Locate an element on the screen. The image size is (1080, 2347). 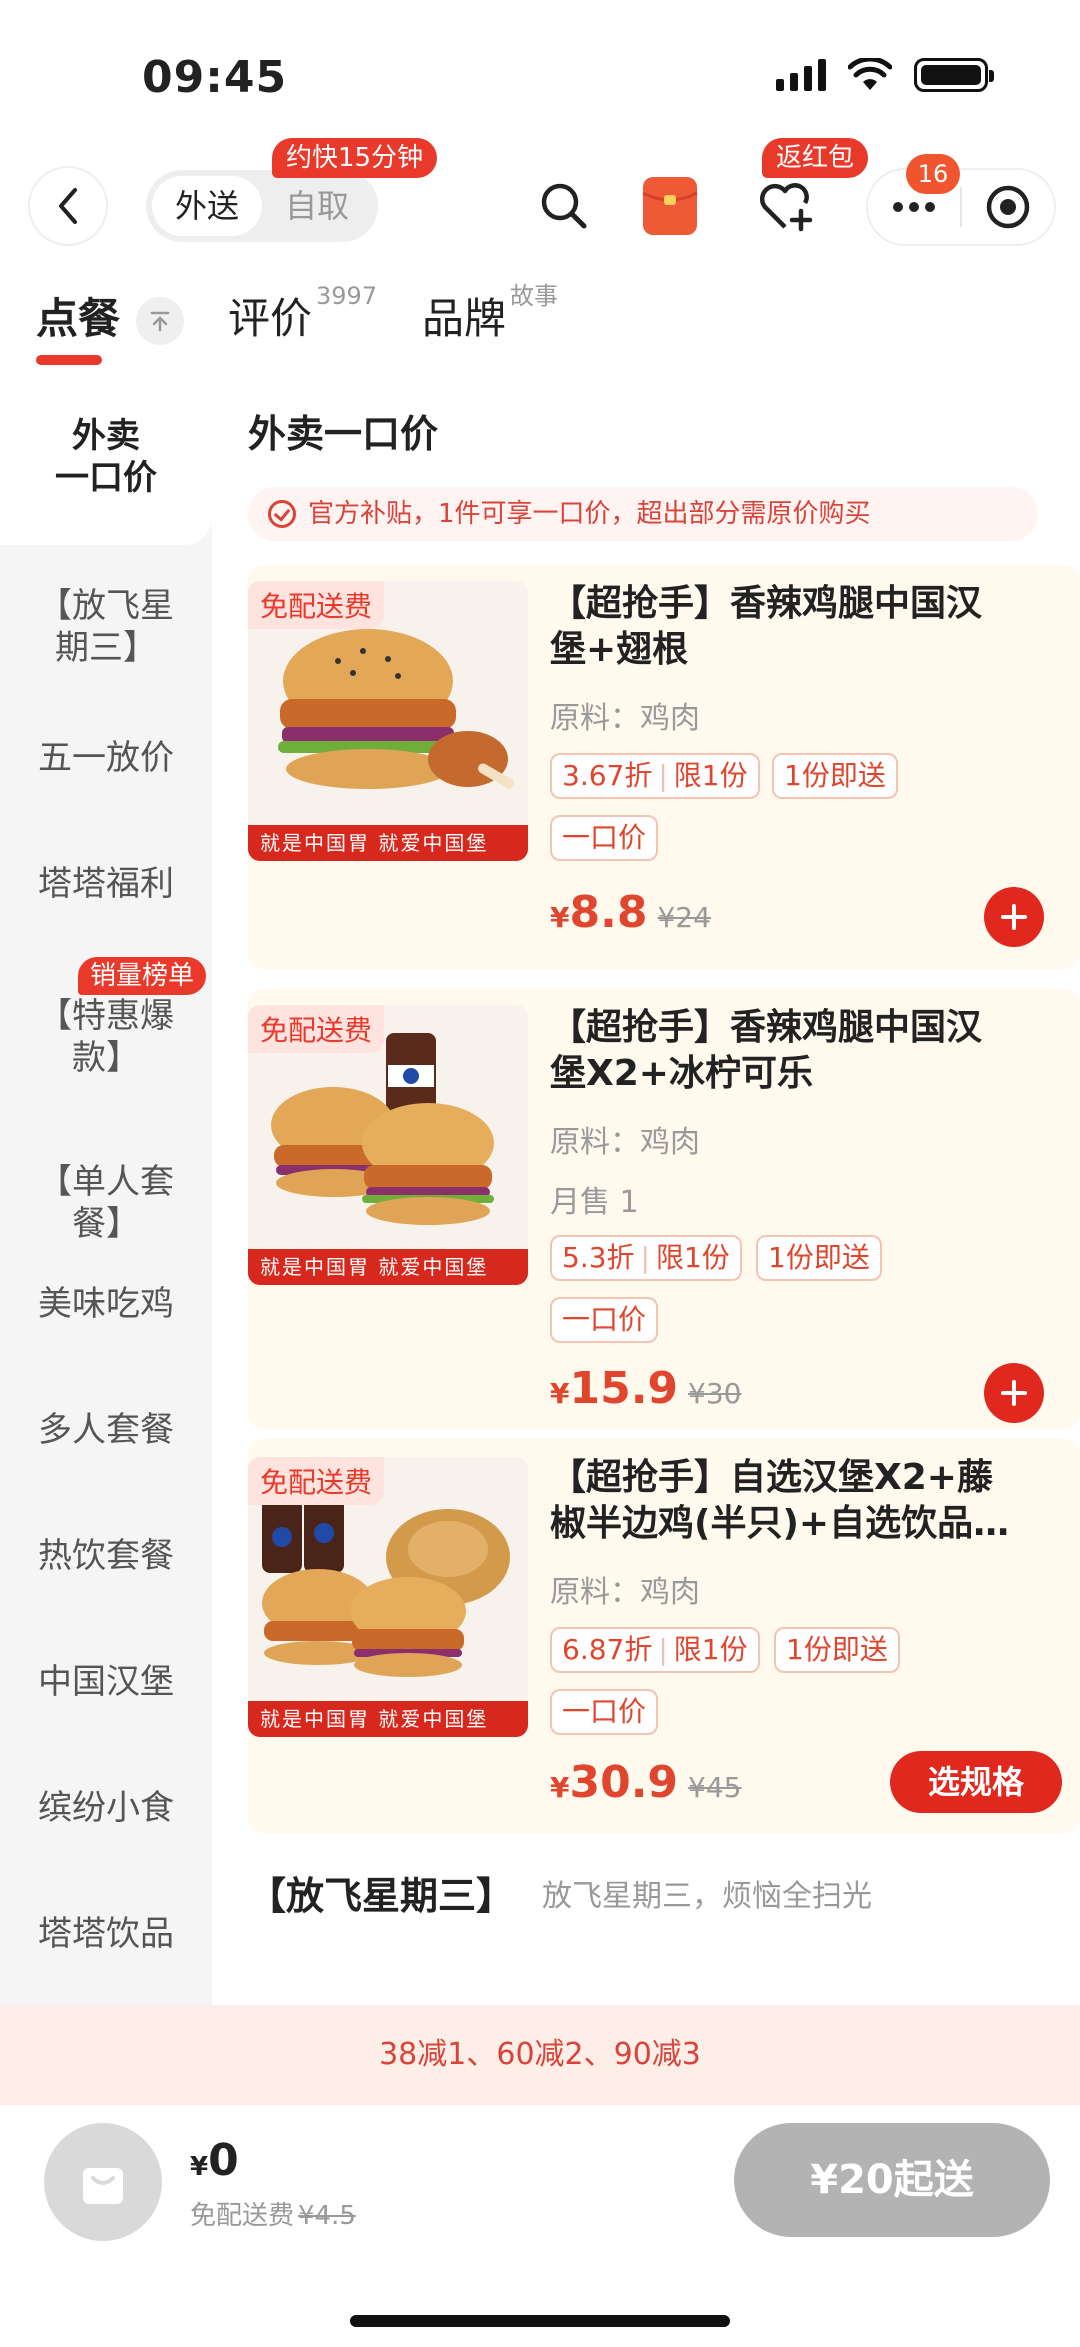
heart-plus-icon is located at coordinates (786, 207).